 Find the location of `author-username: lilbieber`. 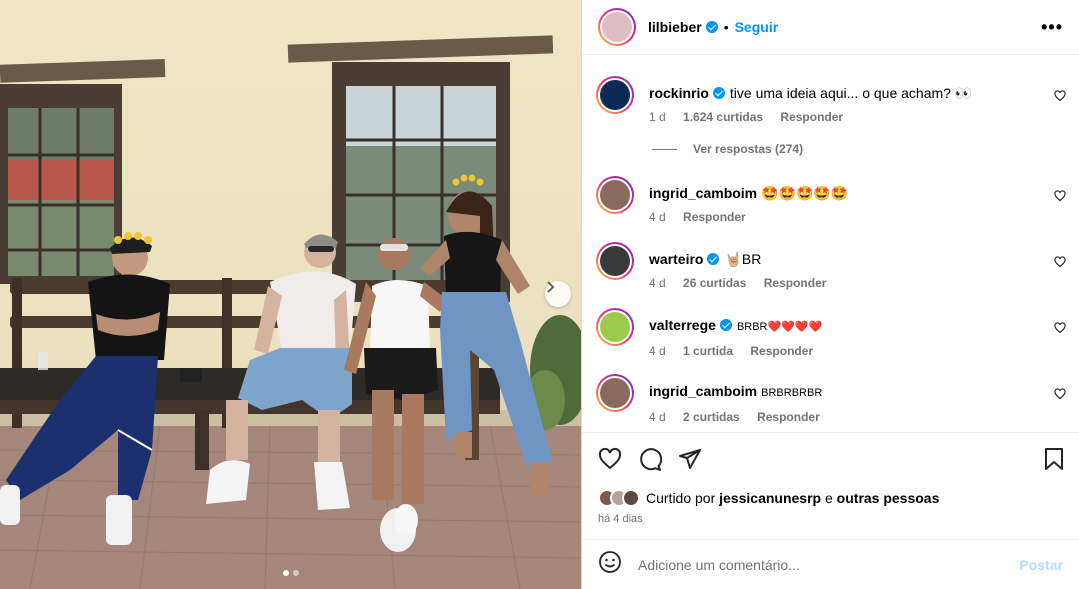

author-username: lilbieber is located at coordinates (675, 27).